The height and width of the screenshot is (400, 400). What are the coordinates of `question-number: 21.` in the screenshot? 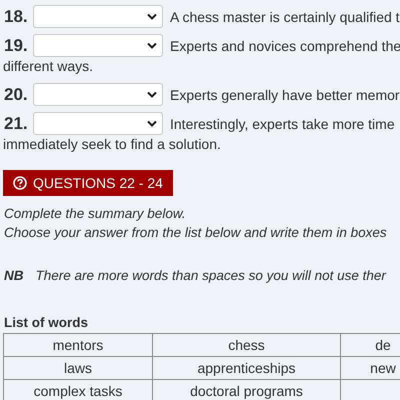 It's located at (16, 124).